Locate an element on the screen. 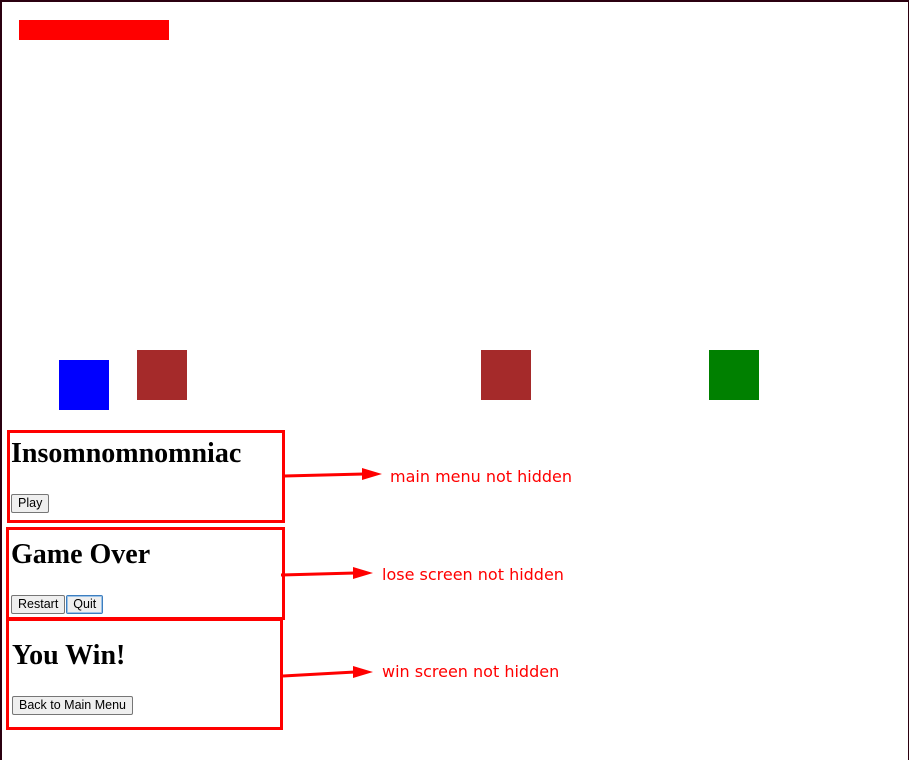  main-menu-highlight-box is located at coordinates (146, 476).